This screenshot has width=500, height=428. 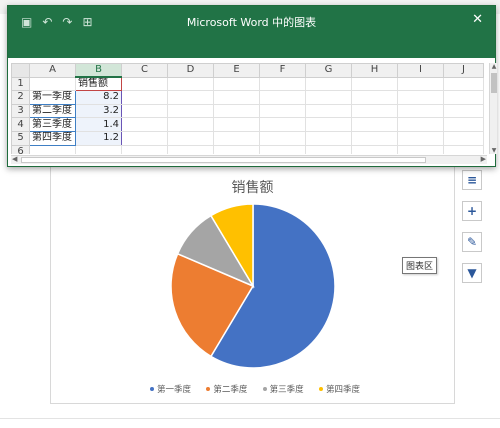 What do you see at coordinates (374, 97) in the screenshot?
I see `cell-h2` at bounding box center [374, 97].